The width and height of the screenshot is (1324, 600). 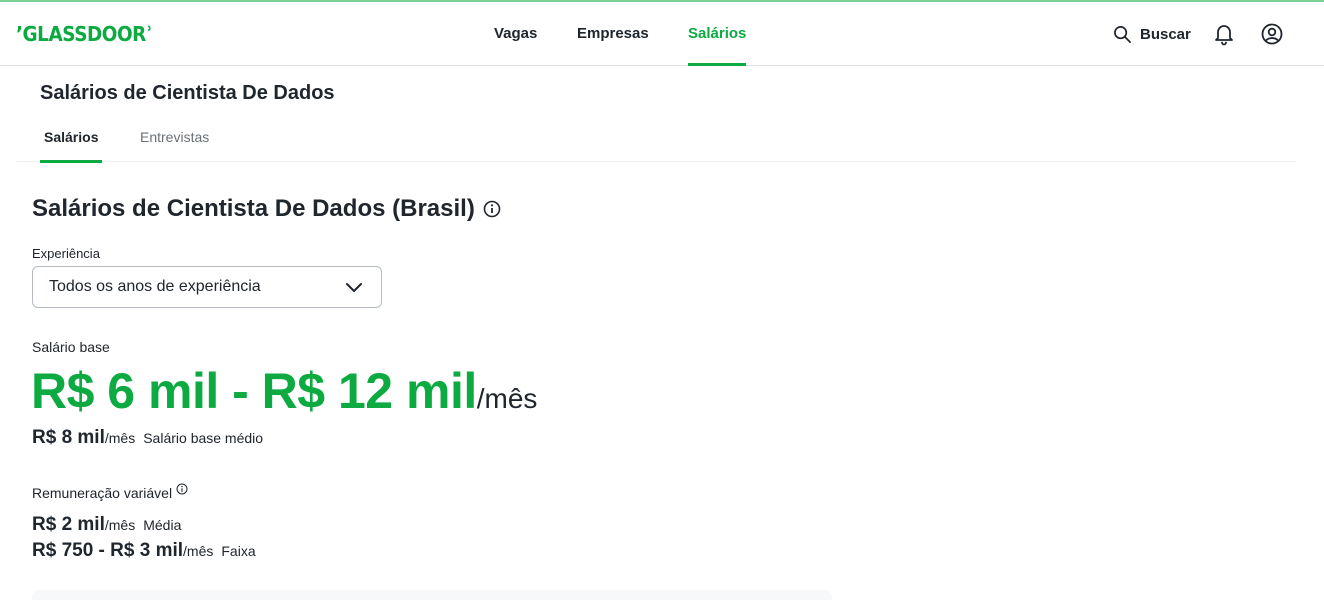 What do you see at coordinates (613, 33) in the screenshot?
I see `nav-empresas: Empresas` at bounding box center [613, 33].